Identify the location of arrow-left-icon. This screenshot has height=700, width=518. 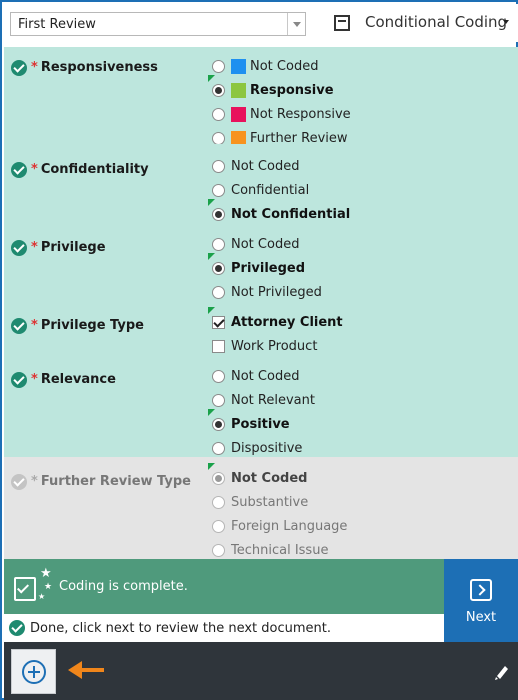
(88, 670).